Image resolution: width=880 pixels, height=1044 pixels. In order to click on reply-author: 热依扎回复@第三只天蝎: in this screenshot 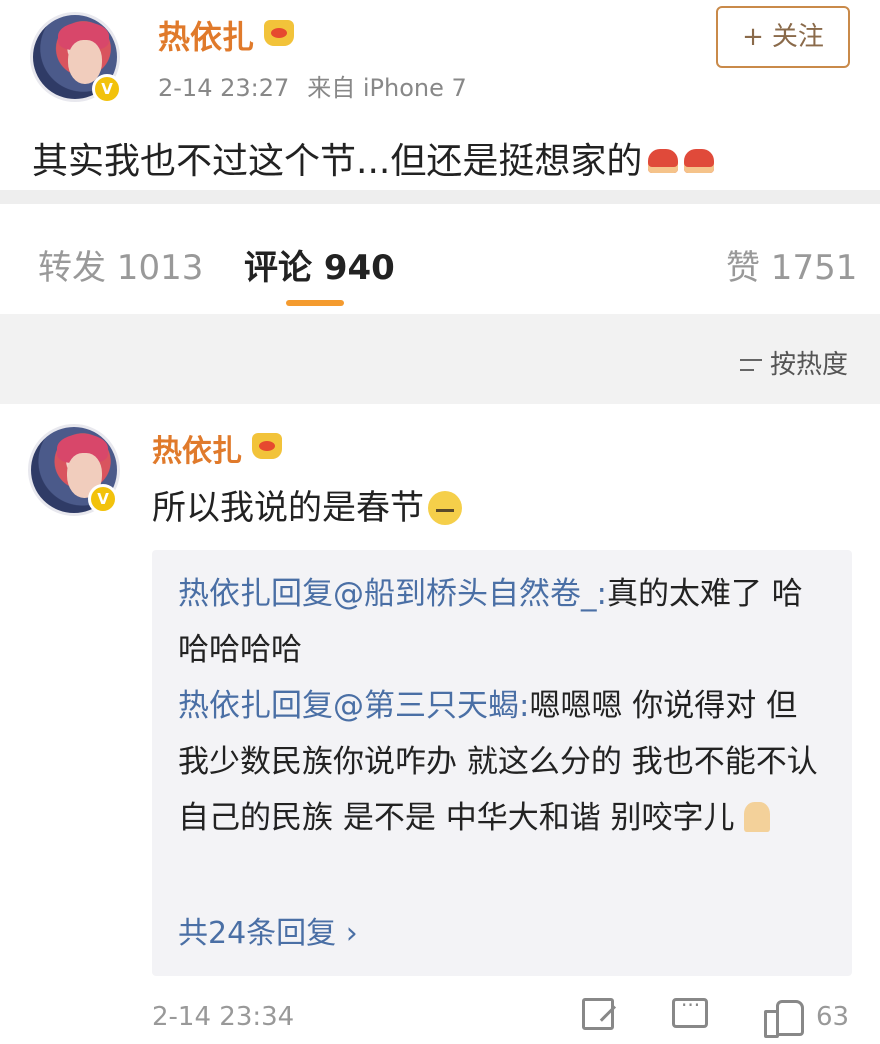, I will do `click(353, 706)`.